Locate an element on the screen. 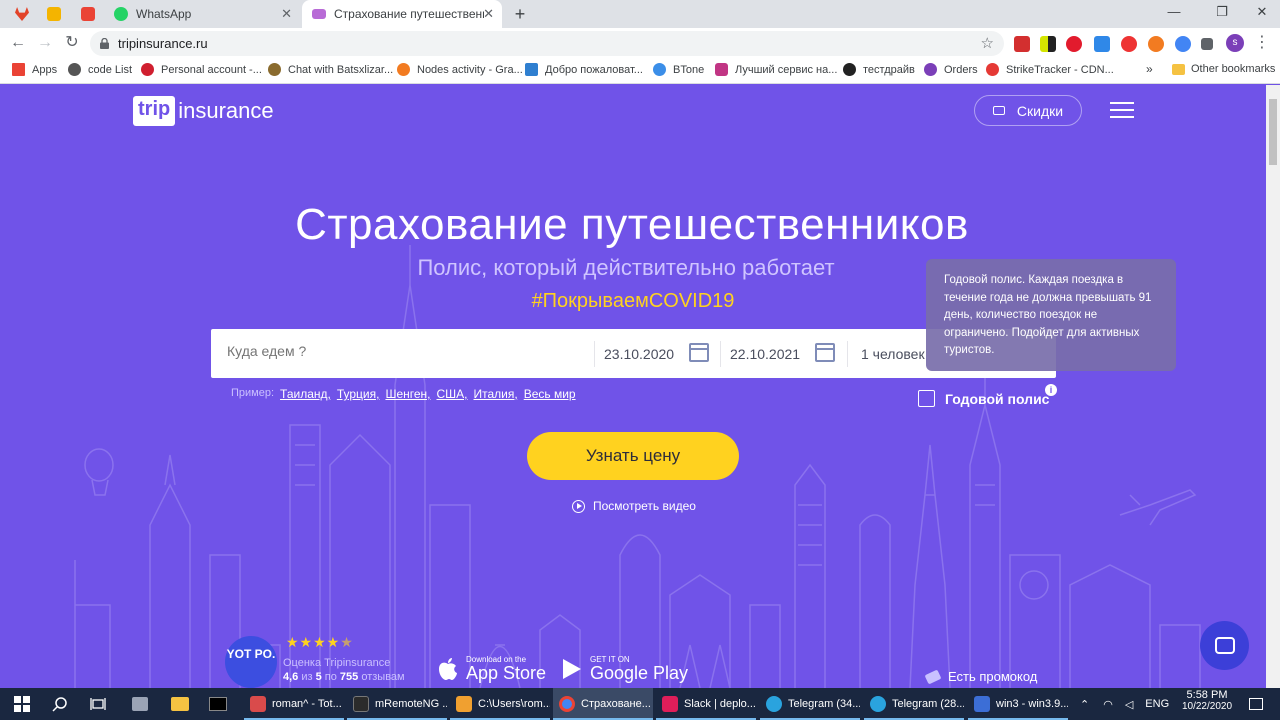 This screenshot has height=720, width=1280. folder-icon is located at coordinates (1178, 69).